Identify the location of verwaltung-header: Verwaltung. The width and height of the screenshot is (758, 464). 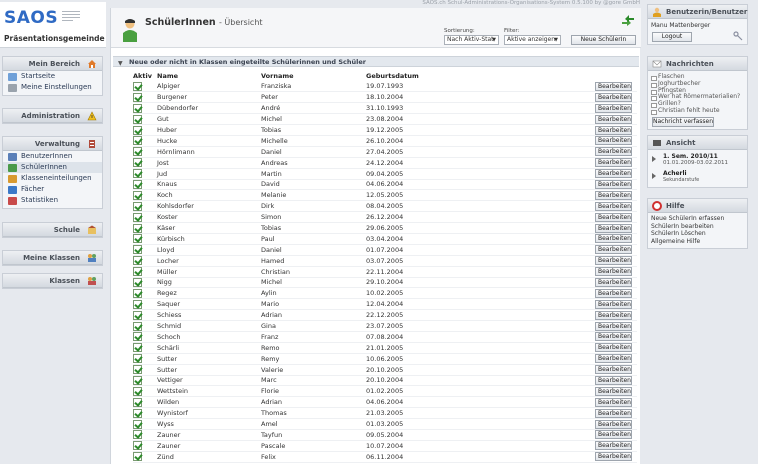
(52, 144).